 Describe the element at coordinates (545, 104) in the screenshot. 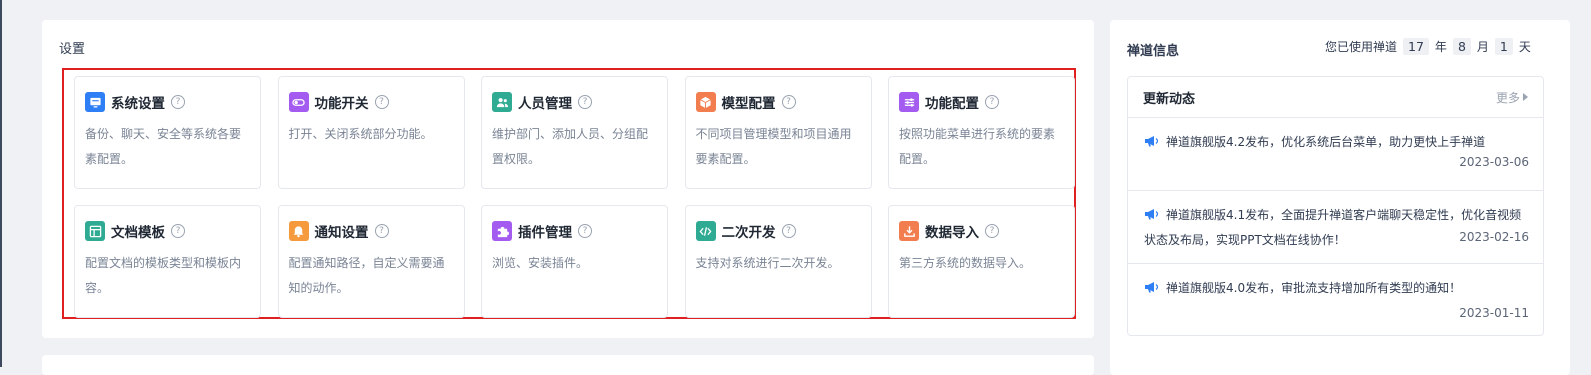

I see `card-title: 人员管理` at that location.